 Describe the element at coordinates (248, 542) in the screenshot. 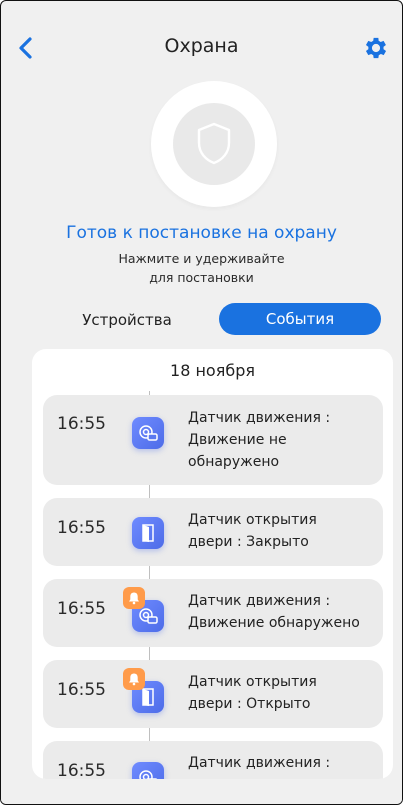

I see `event-text-line: двери : Закрыто` at that location.